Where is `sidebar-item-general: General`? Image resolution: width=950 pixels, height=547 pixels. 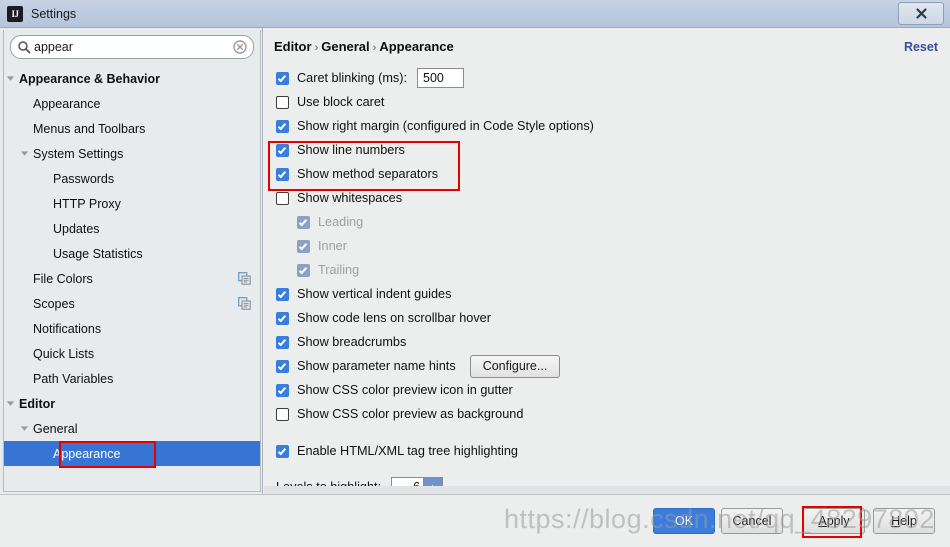
sidebar-item-general: General is located at coordinates (132, 428).